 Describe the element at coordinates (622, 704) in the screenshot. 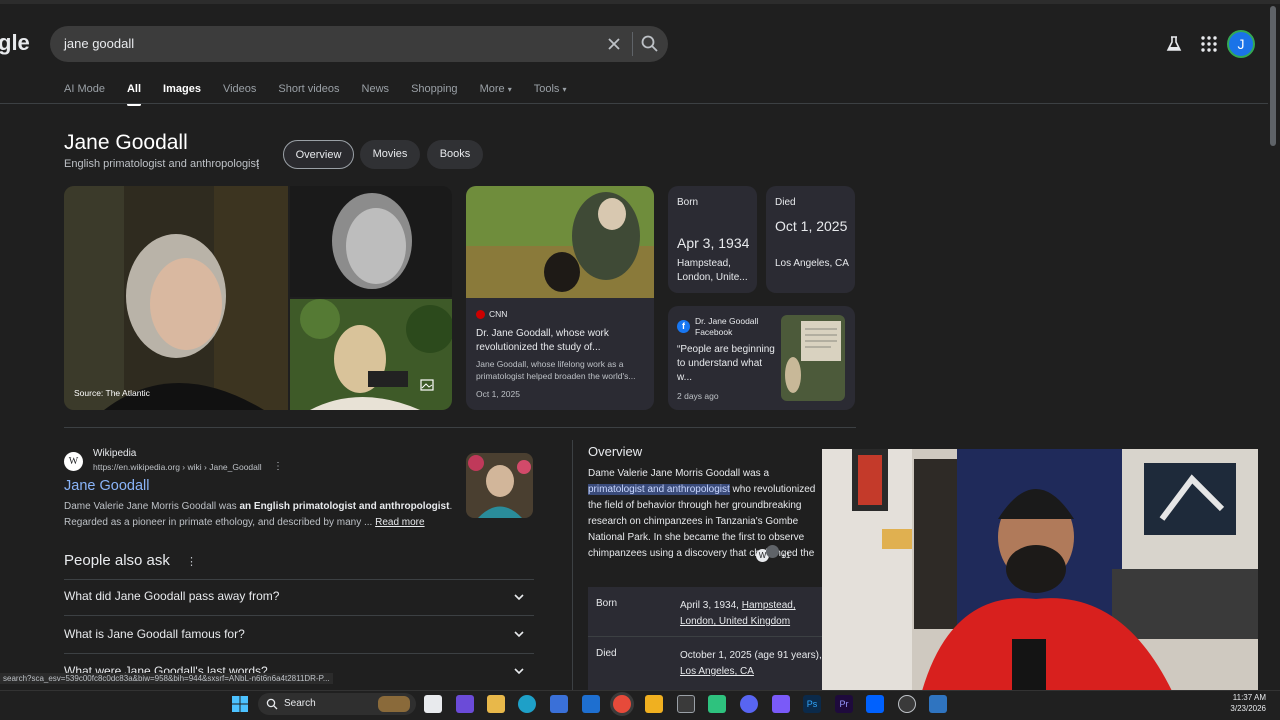

I see `chrome-icon` at that location.